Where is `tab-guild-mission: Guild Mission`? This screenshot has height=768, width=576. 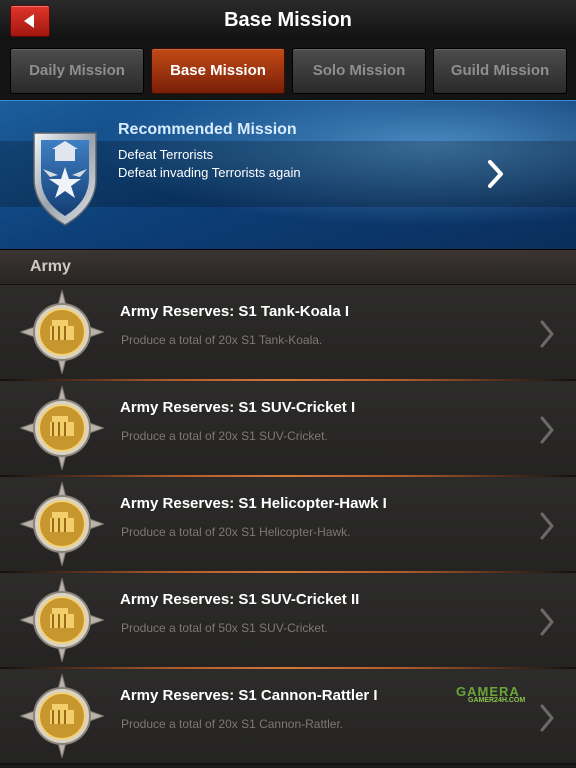 tab-guild-mission: Guild Mission is located at coordinates (500, 71).